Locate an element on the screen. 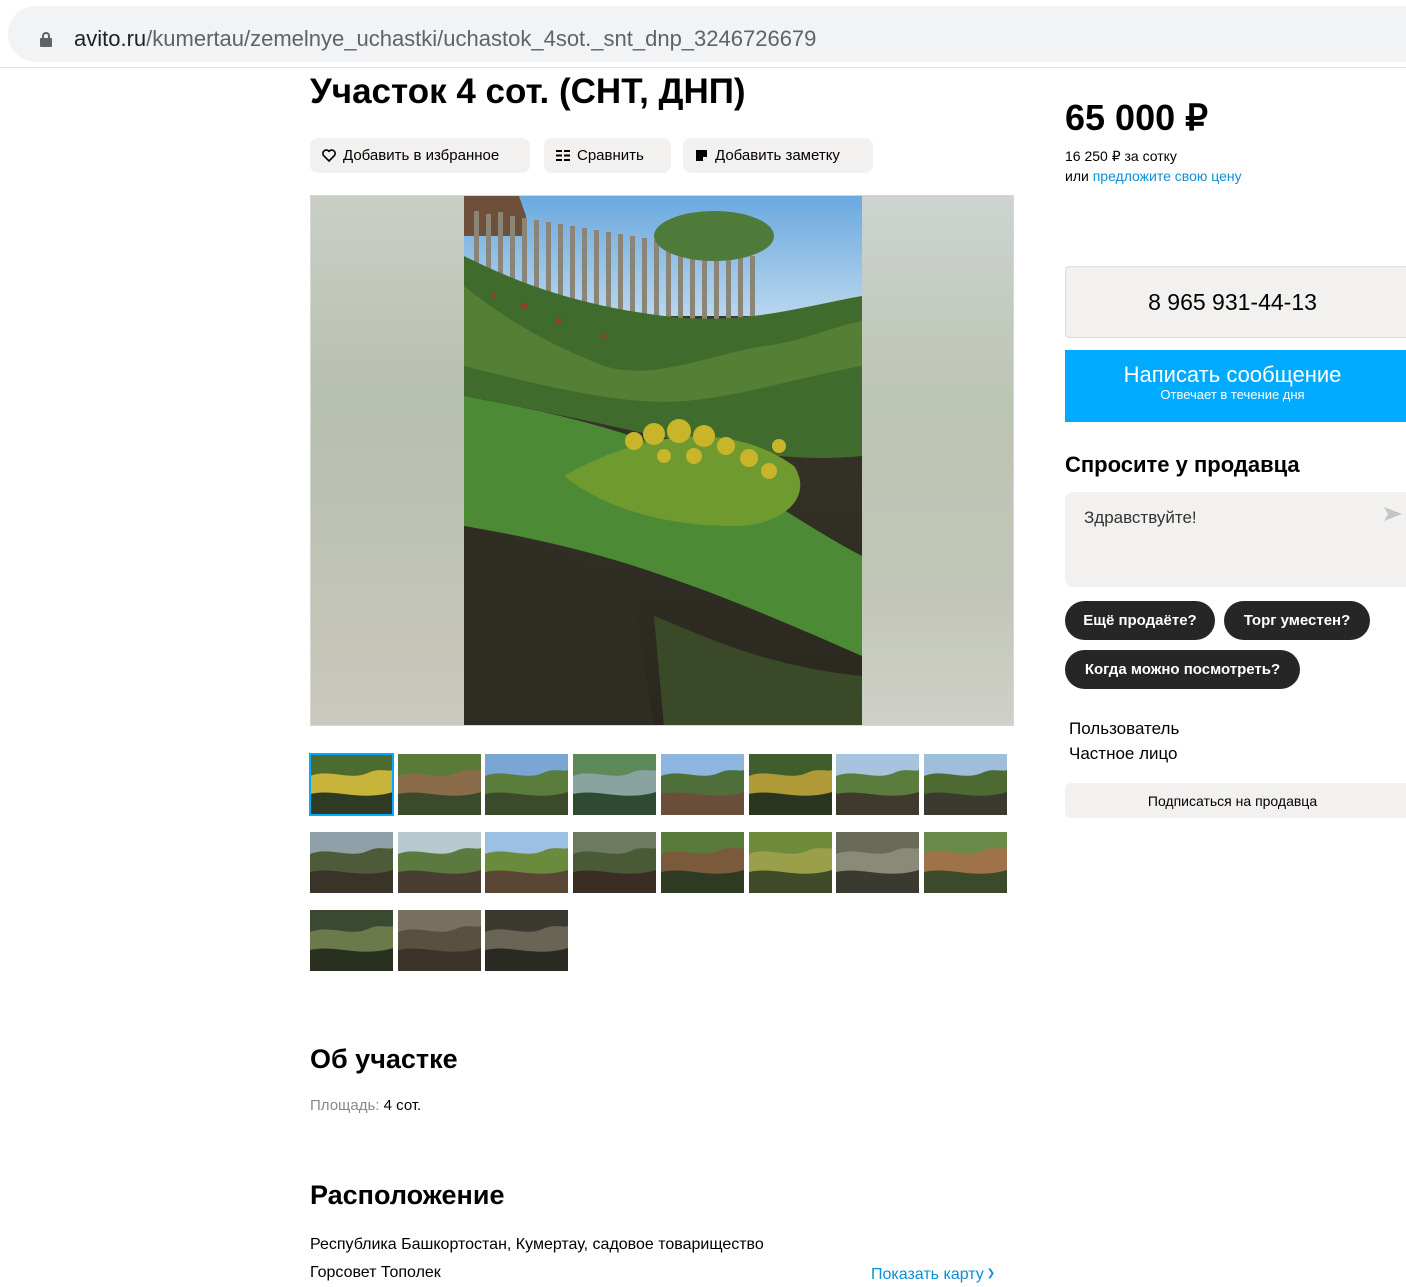 The image size is (1406, 1287). quick-question-bargain: Торг уместен? is located at coordinates (1297, 620).